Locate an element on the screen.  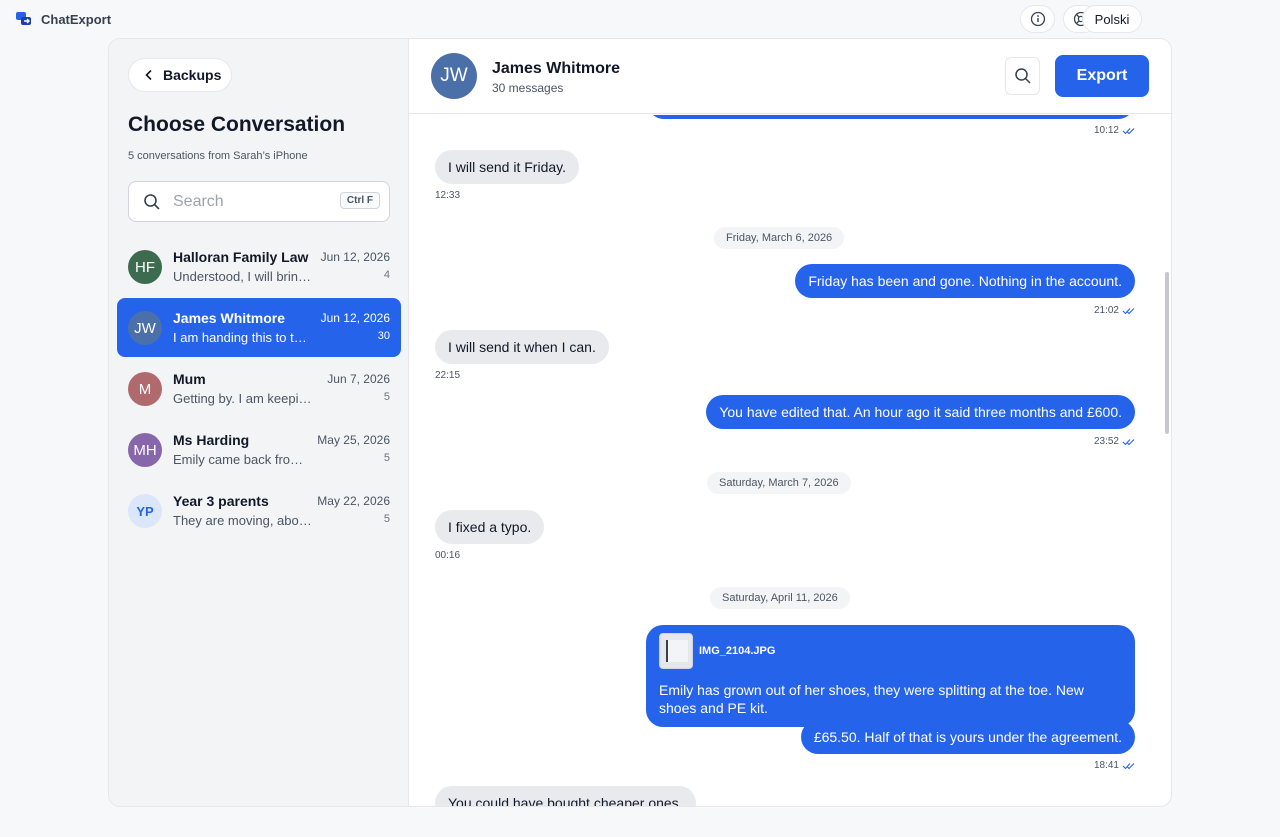
page-subtitle: 5 conversations from Sarah’s iPhone is located at coordinates (218, 156).